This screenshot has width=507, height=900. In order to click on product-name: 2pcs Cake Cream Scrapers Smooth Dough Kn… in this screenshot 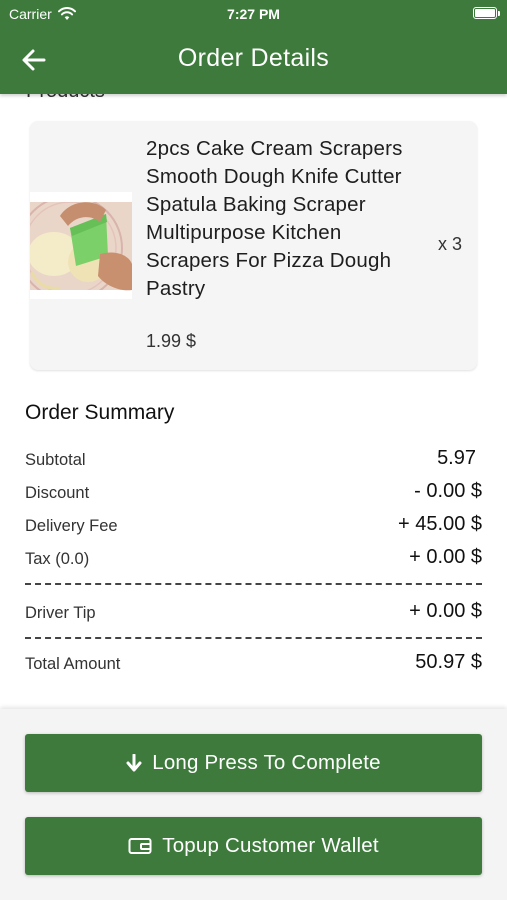, I will do `click(274, 218)`.